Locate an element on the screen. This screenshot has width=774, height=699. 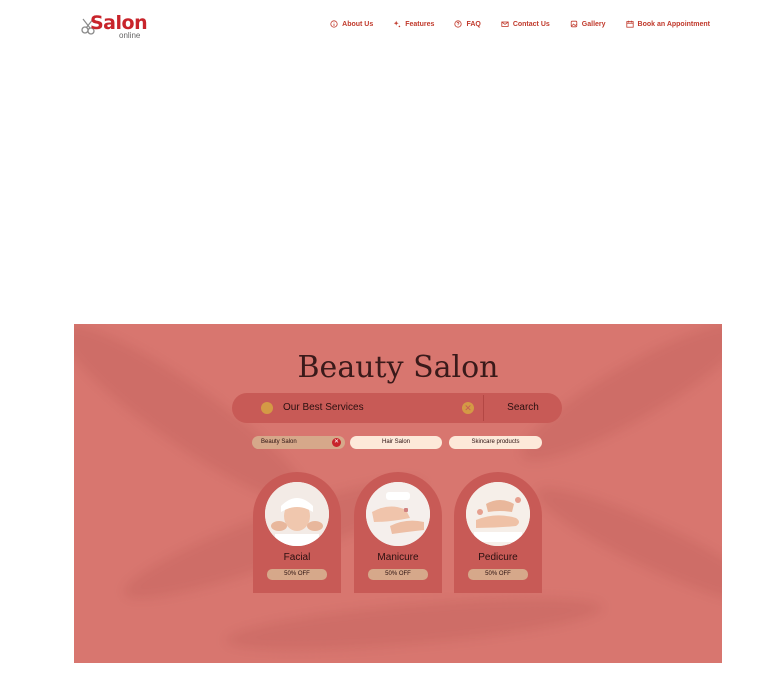
facial-photo is located at coordinates (297, 514).